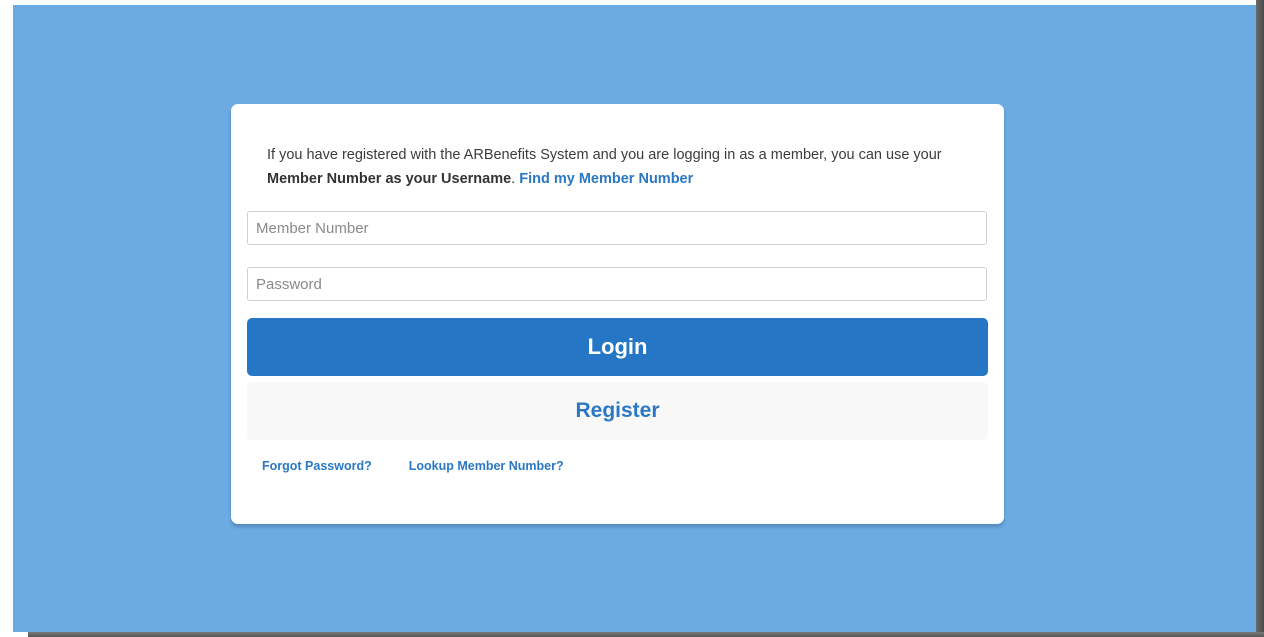  Describe the element at coordinates (1260, 318) in the screenshot. I see `window-shadow-right` at that location.